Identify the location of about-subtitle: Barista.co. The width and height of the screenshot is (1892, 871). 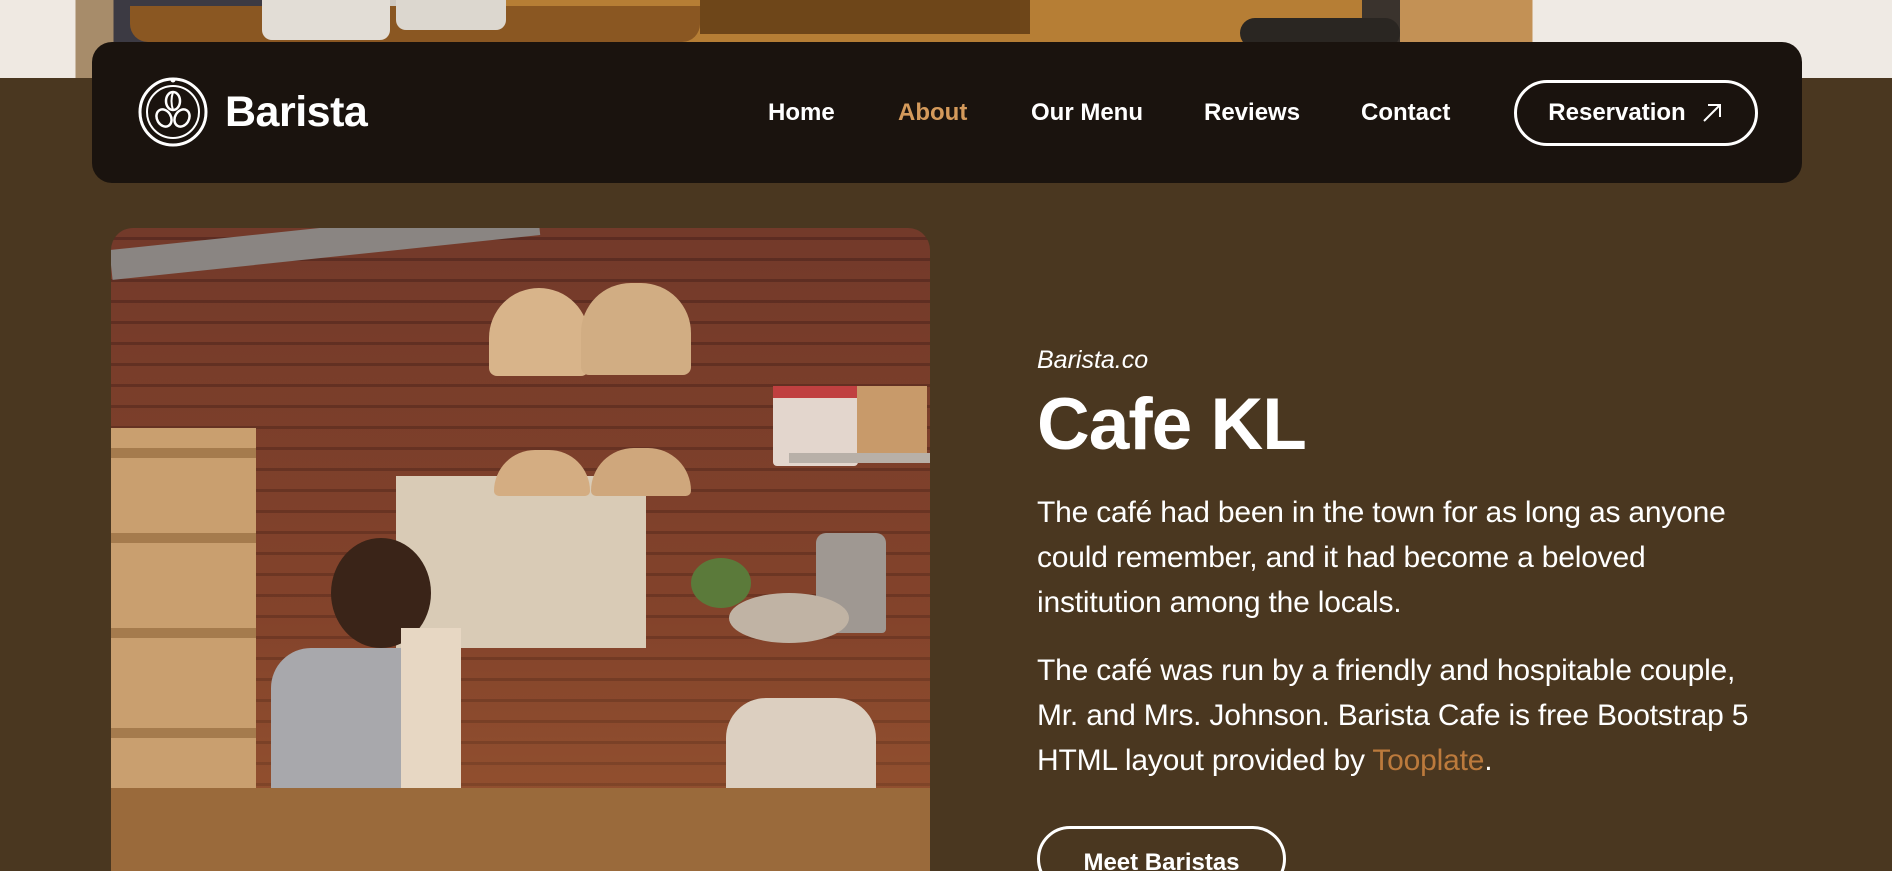
(1093, 360).